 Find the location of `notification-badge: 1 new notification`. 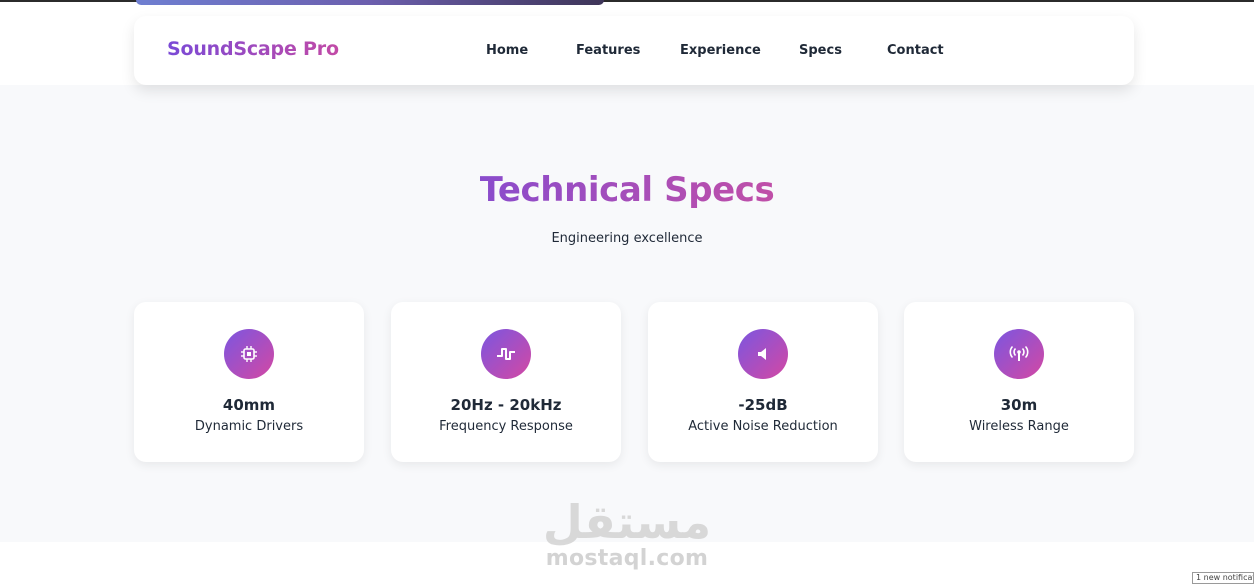

notification-badge: 1 new notification is located at coordinates (1223, 578).